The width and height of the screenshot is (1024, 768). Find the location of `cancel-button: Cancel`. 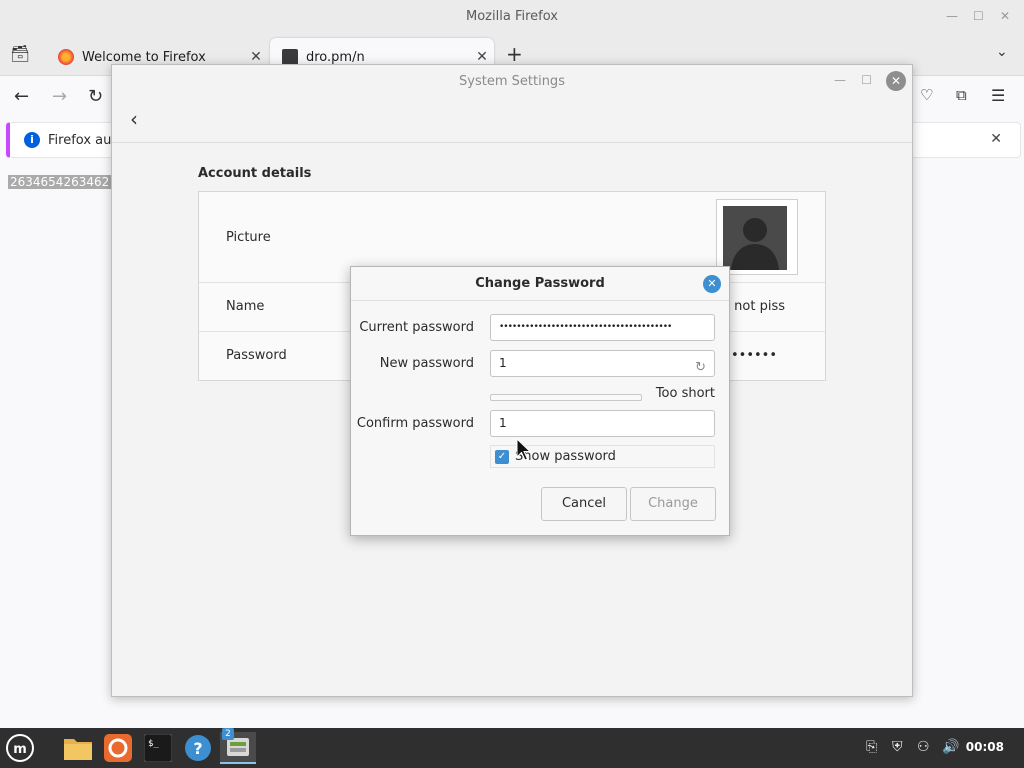

cancel-button: Cancel is located at coordinates (584, 504).